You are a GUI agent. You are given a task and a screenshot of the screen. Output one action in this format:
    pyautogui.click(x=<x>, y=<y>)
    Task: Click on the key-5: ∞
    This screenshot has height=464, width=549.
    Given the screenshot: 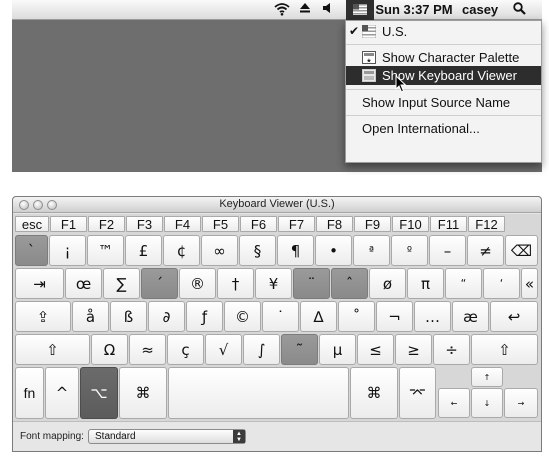 What is the action you would take?
    pyautogui.click(x=219, y=250)
    